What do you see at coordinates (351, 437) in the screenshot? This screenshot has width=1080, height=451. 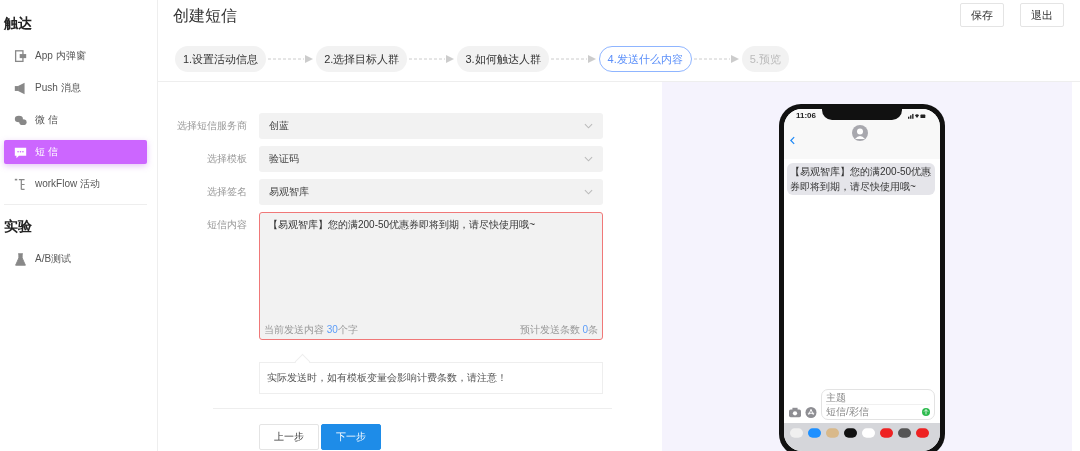 I see `step-button: 下一步` at bounding box center [351, 437].